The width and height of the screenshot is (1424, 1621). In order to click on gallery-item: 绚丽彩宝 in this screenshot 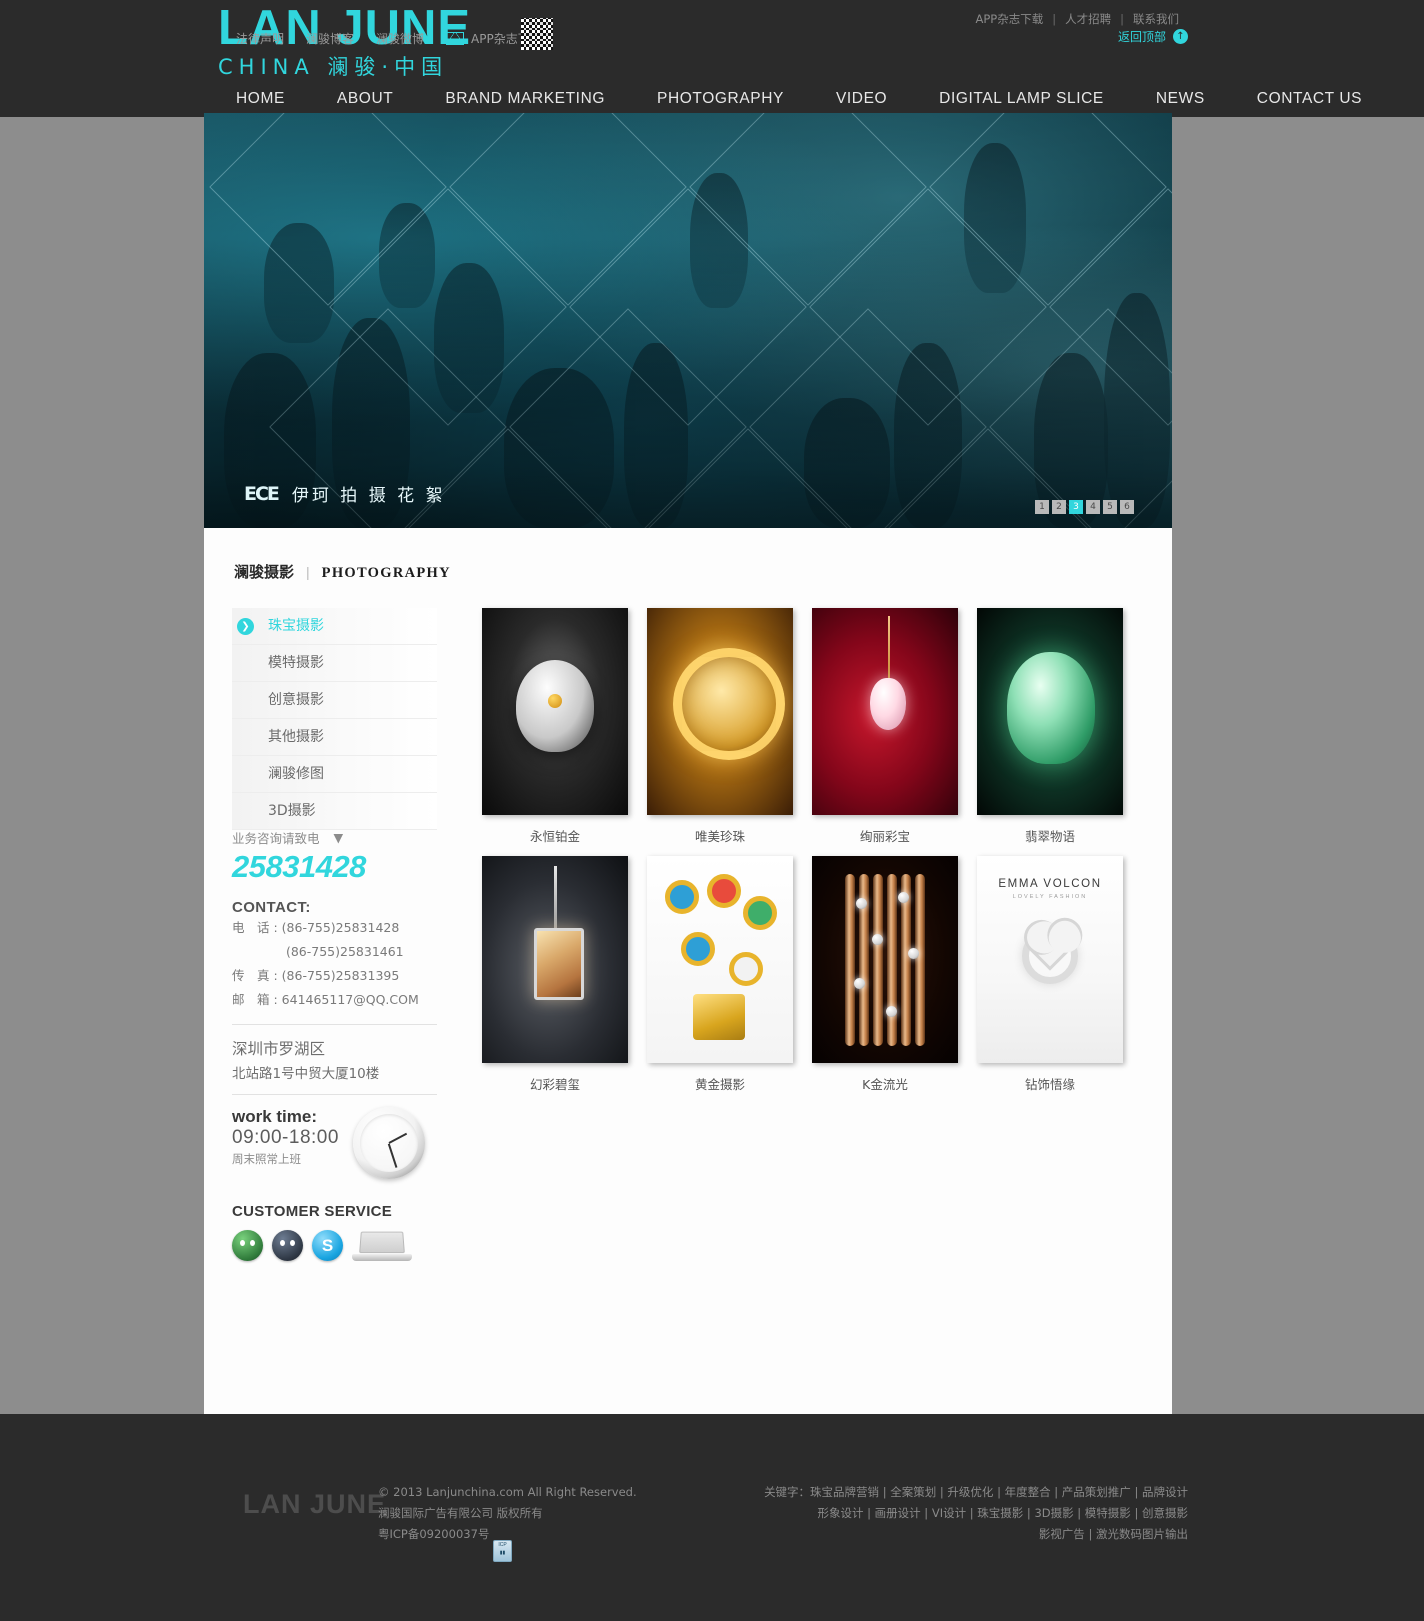, I will do `click(885, 726)`.